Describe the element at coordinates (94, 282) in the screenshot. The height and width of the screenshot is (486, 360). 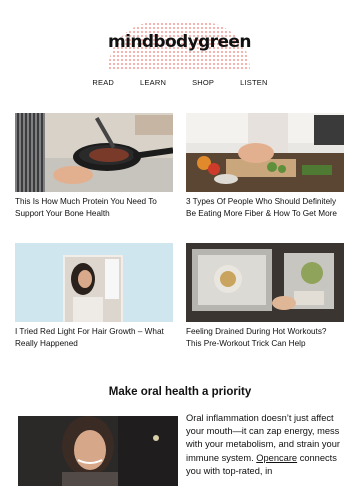
I see `woman-red-light-device-photo` at that location.